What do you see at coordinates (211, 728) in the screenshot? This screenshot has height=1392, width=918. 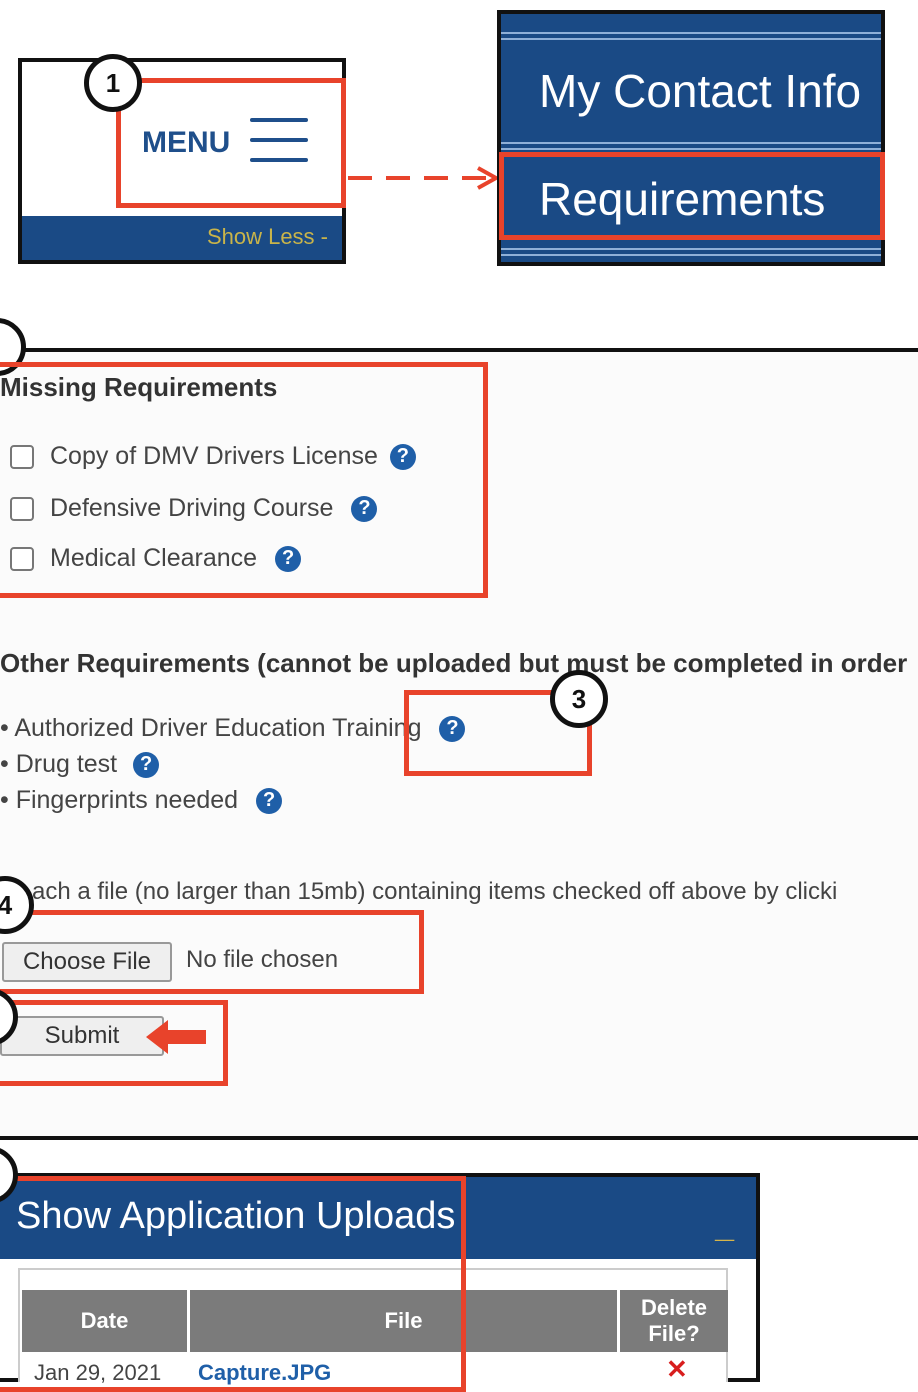 I see `other-item-label: • Authorized Driver Education Training` at bounding box center [211, 728].